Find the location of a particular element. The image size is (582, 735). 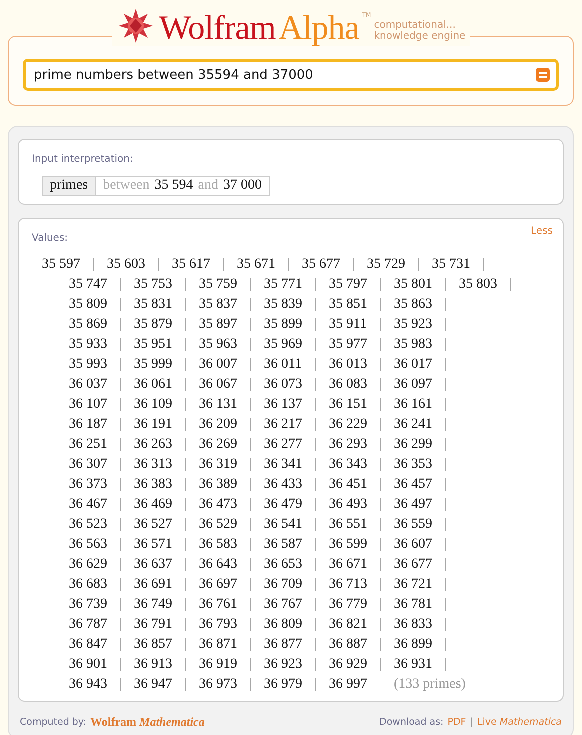

prime-value: 36 887 is located at coordinates (348, 645).